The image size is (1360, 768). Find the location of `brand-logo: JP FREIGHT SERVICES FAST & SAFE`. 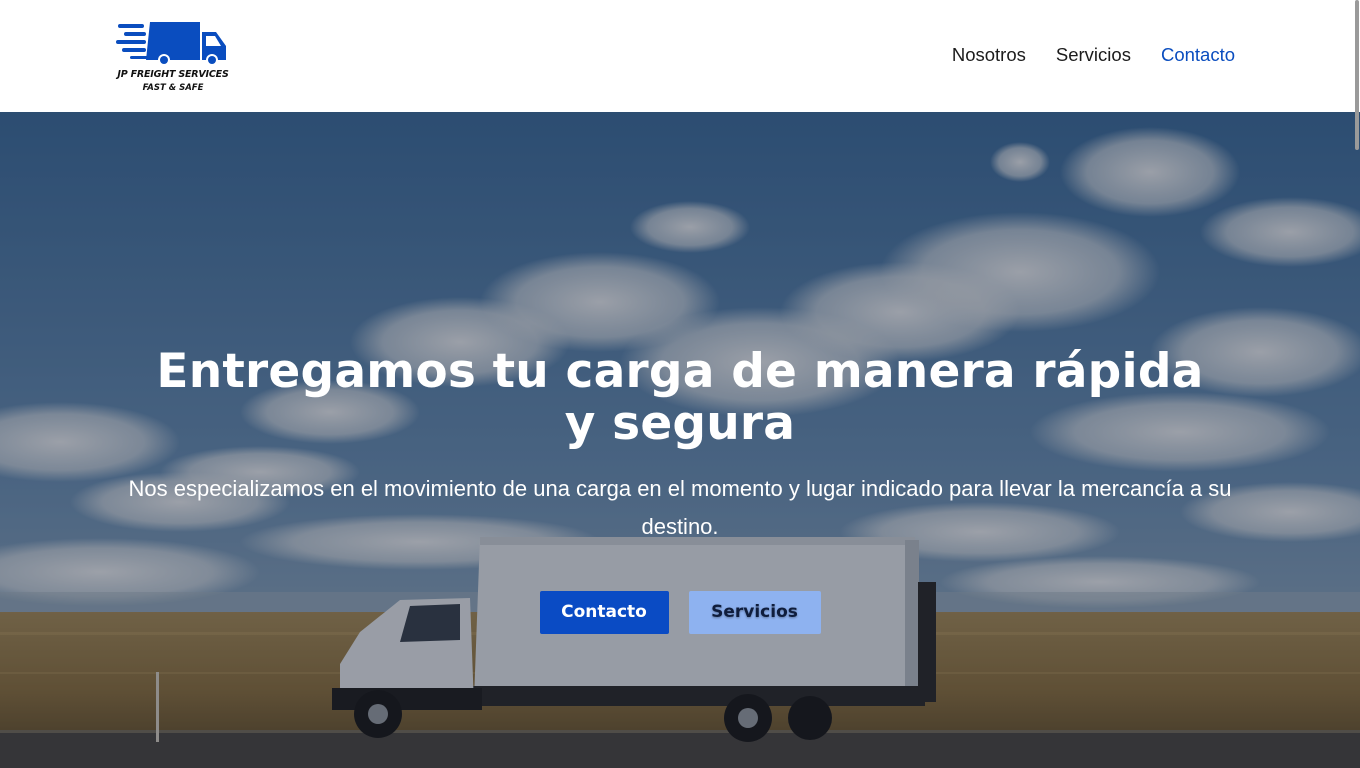

brand-logo: JP FREIGHT SERVICES FAST & SAFE is located at coordinates (173, 56).